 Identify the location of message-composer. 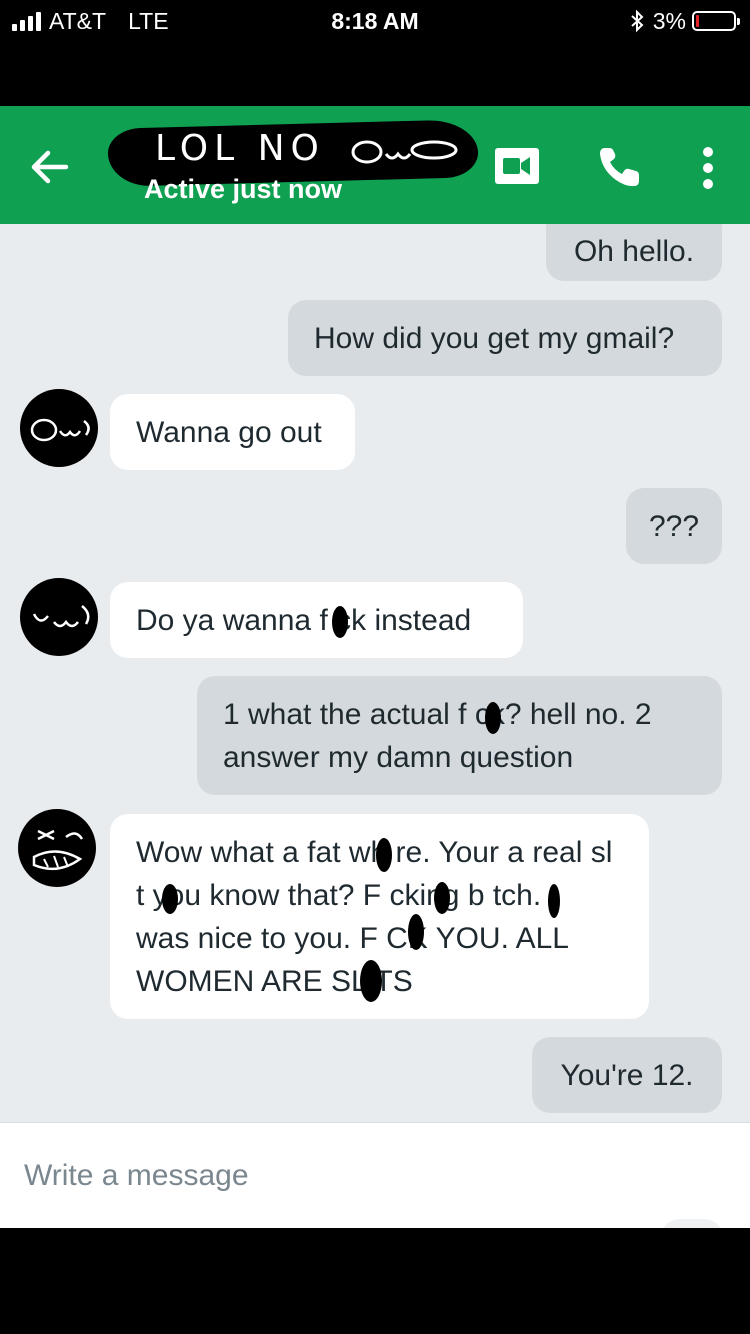
(375, 1180).